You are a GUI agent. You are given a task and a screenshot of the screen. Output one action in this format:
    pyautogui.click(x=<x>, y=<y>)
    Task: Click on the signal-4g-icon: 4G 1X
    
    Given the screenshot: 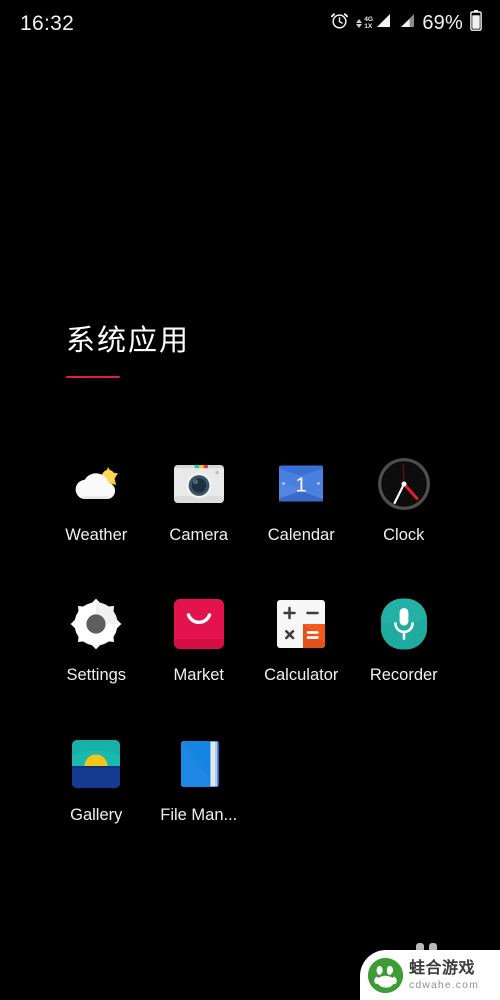 What is the action you would take?
    pyautogui.click(x=373, y=23)
    